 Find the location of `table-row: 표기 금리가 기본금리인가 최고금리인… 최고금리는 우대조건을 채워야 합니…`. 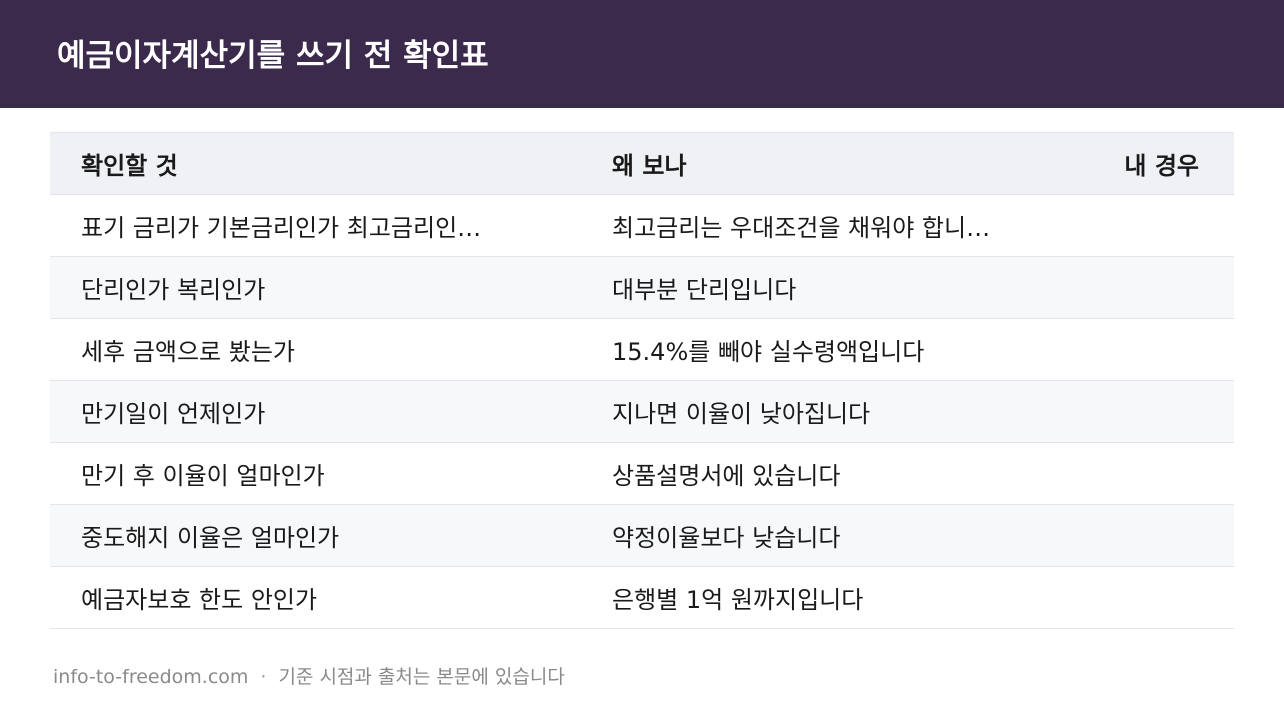

table-row: 표기 금리가 기본금리인가 최고금리인… 최고금리는 우대조건을 채워야 합니… is located at coordinates (642, 226).